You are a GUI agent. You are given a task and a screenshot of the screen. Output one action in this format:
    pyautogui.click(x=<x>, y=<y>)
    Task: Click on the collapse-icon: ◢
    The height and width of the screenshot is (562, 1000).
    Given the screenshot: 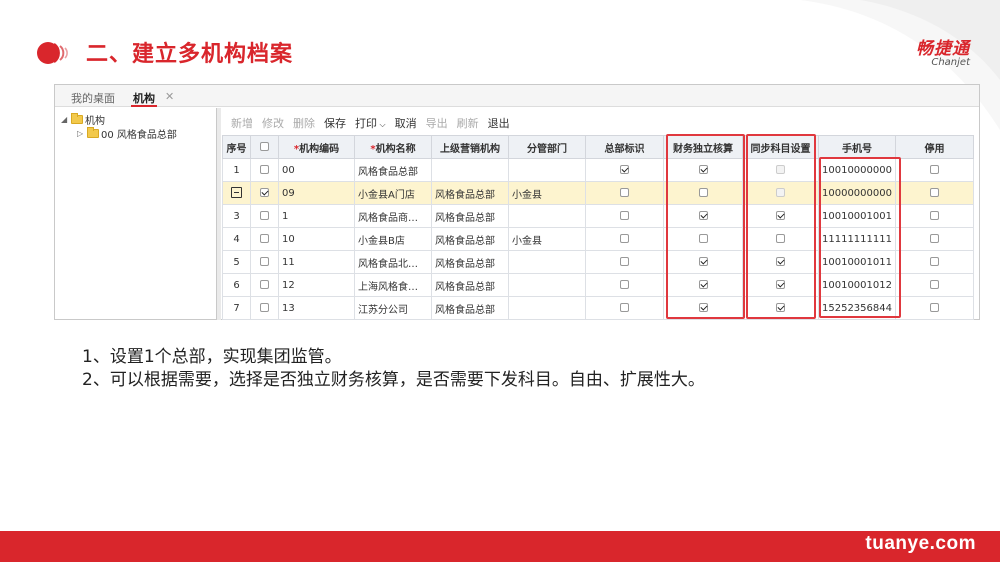 What is the action you would take?
    pyautogui.click(x=66, y=119)
    